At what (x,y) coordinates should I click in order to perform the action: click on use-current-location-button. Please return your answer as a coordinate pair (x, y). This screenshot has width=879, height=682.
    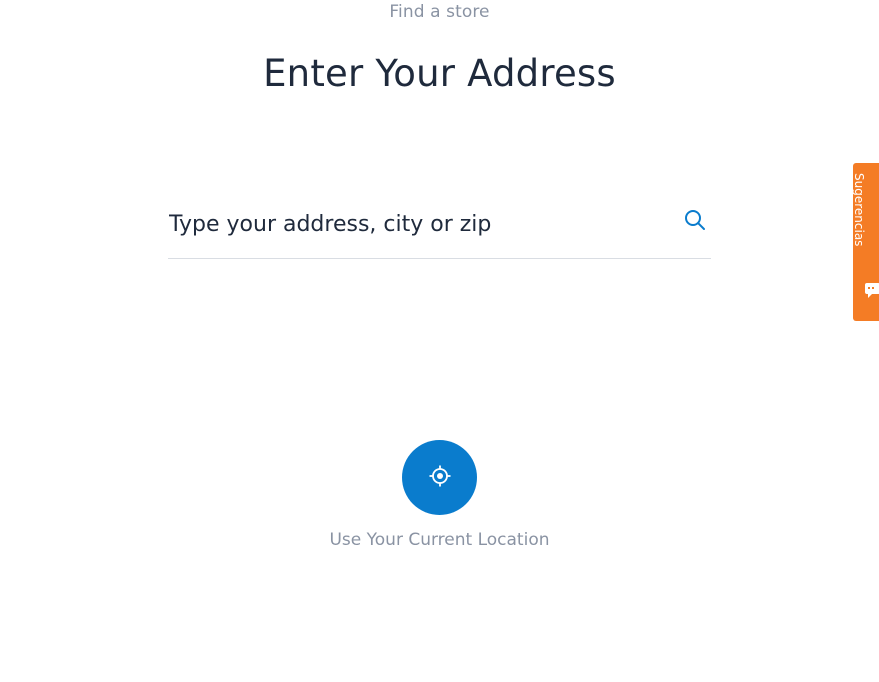
    Looking at the image, I should click on (439, 477).